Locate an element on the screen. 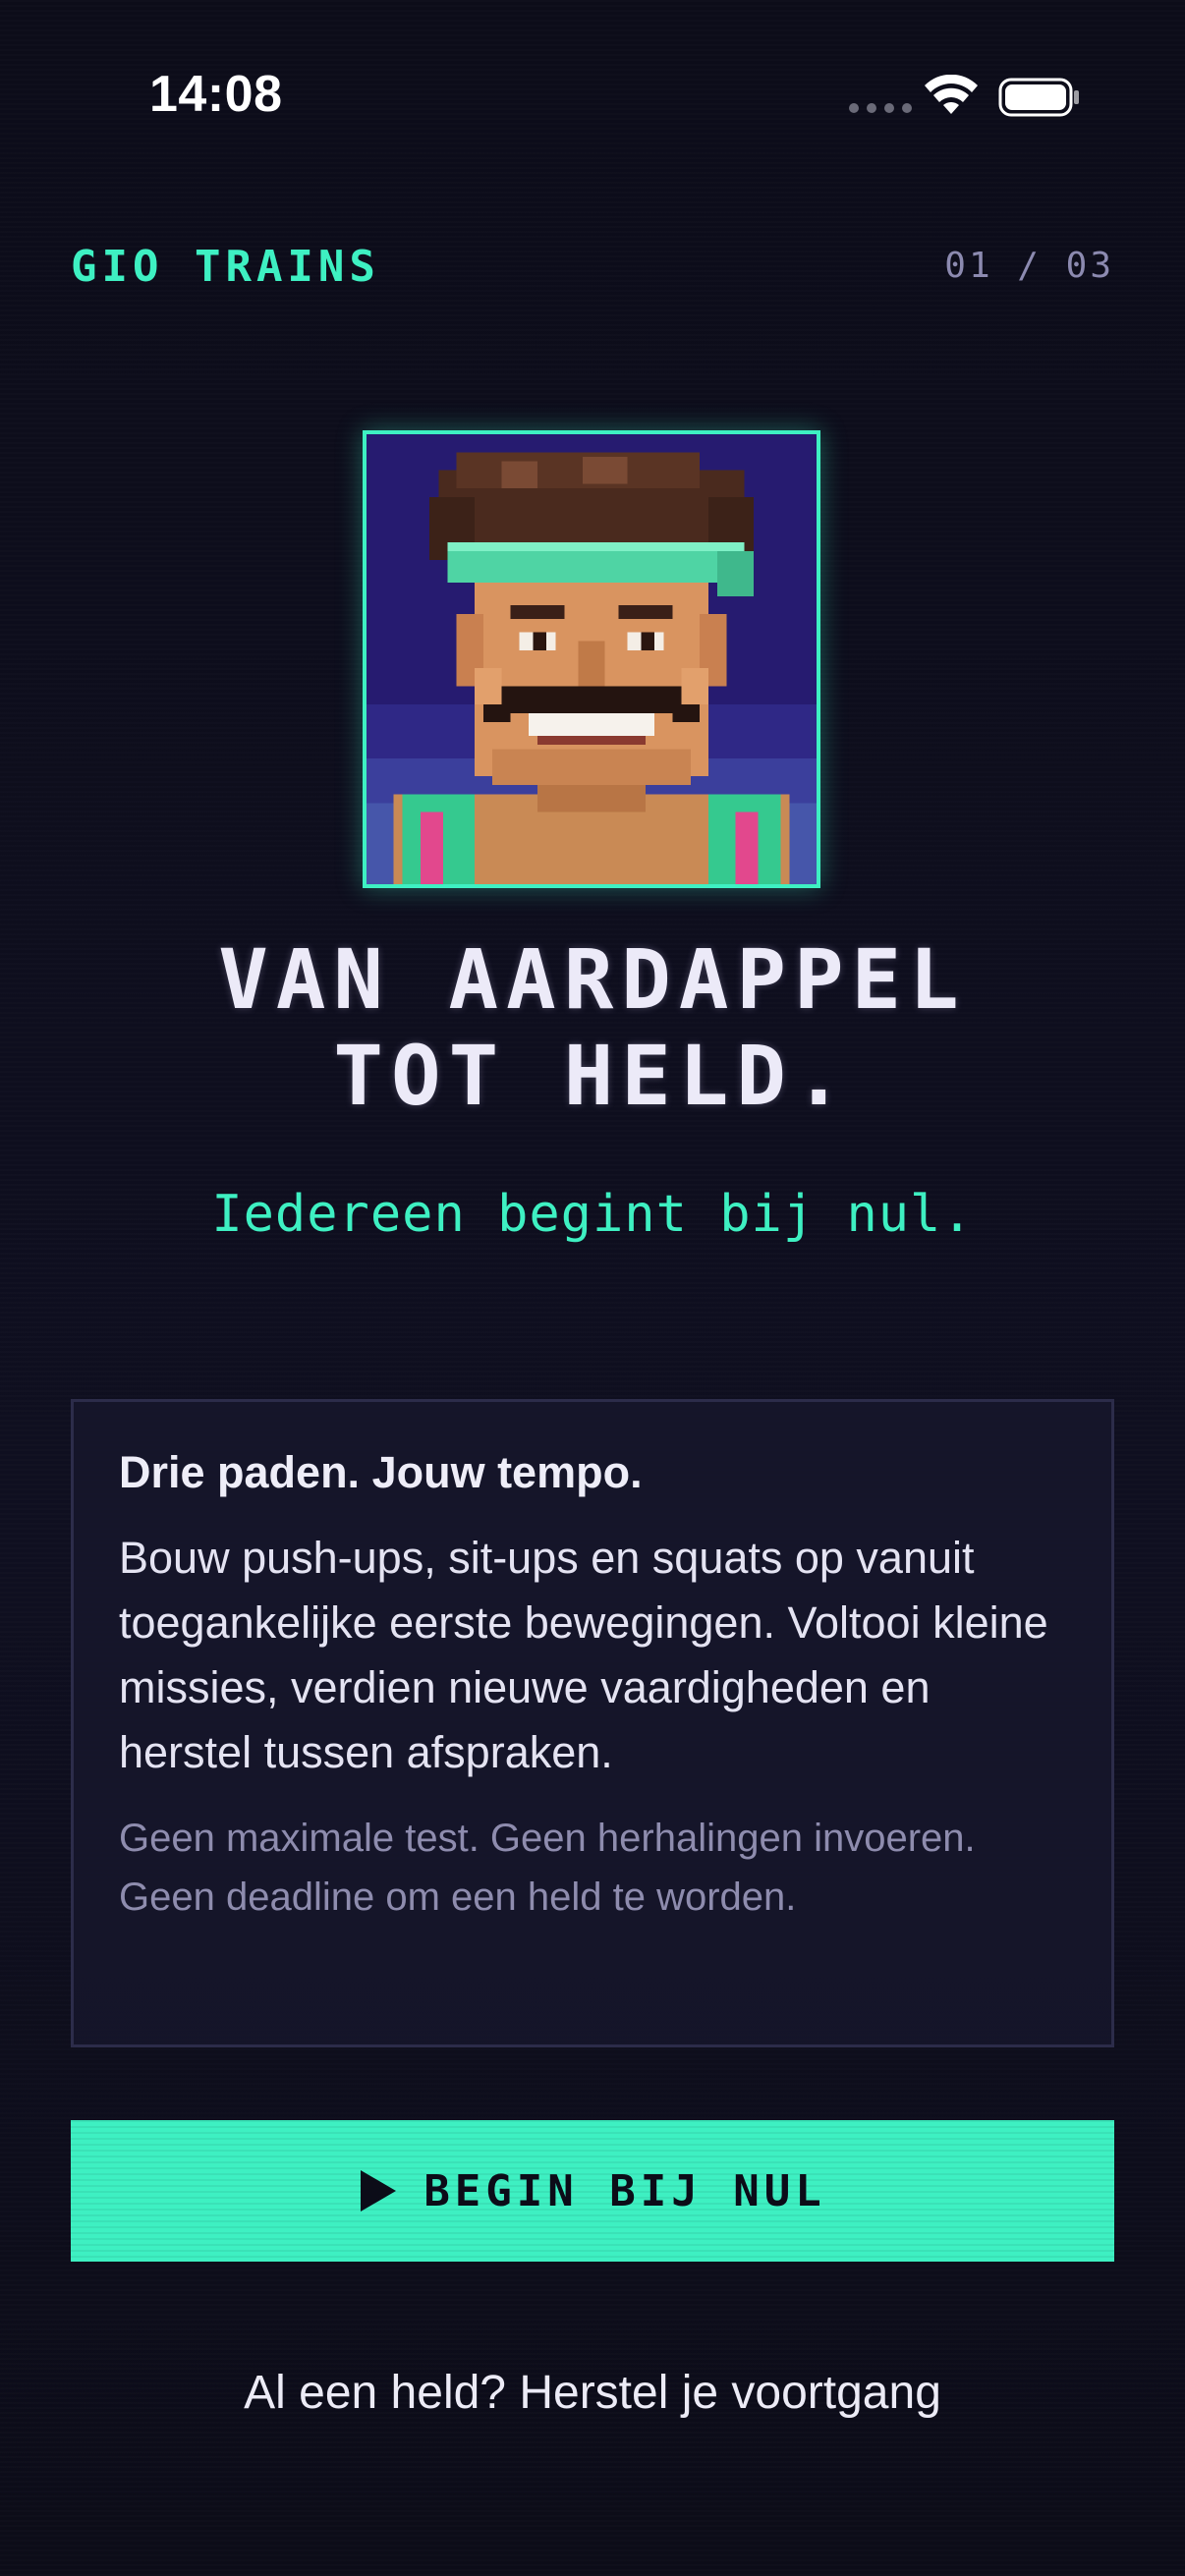 The width and height of the screenshot is (1185, 2576). brand-title: GIO TRAINS is located at coordinates (226, 267).